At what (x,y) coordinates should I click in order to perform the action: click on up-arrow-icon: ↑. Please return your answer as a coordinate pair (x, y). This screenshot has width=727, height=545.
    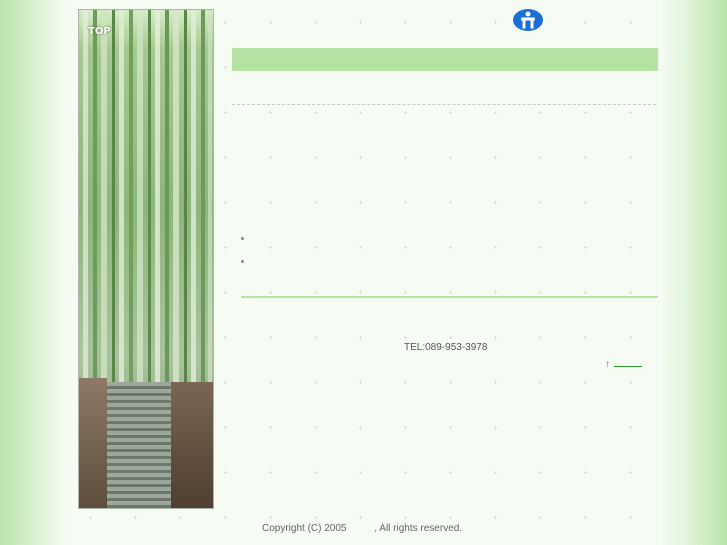
    Looking at the image, I should click on (607, 364).